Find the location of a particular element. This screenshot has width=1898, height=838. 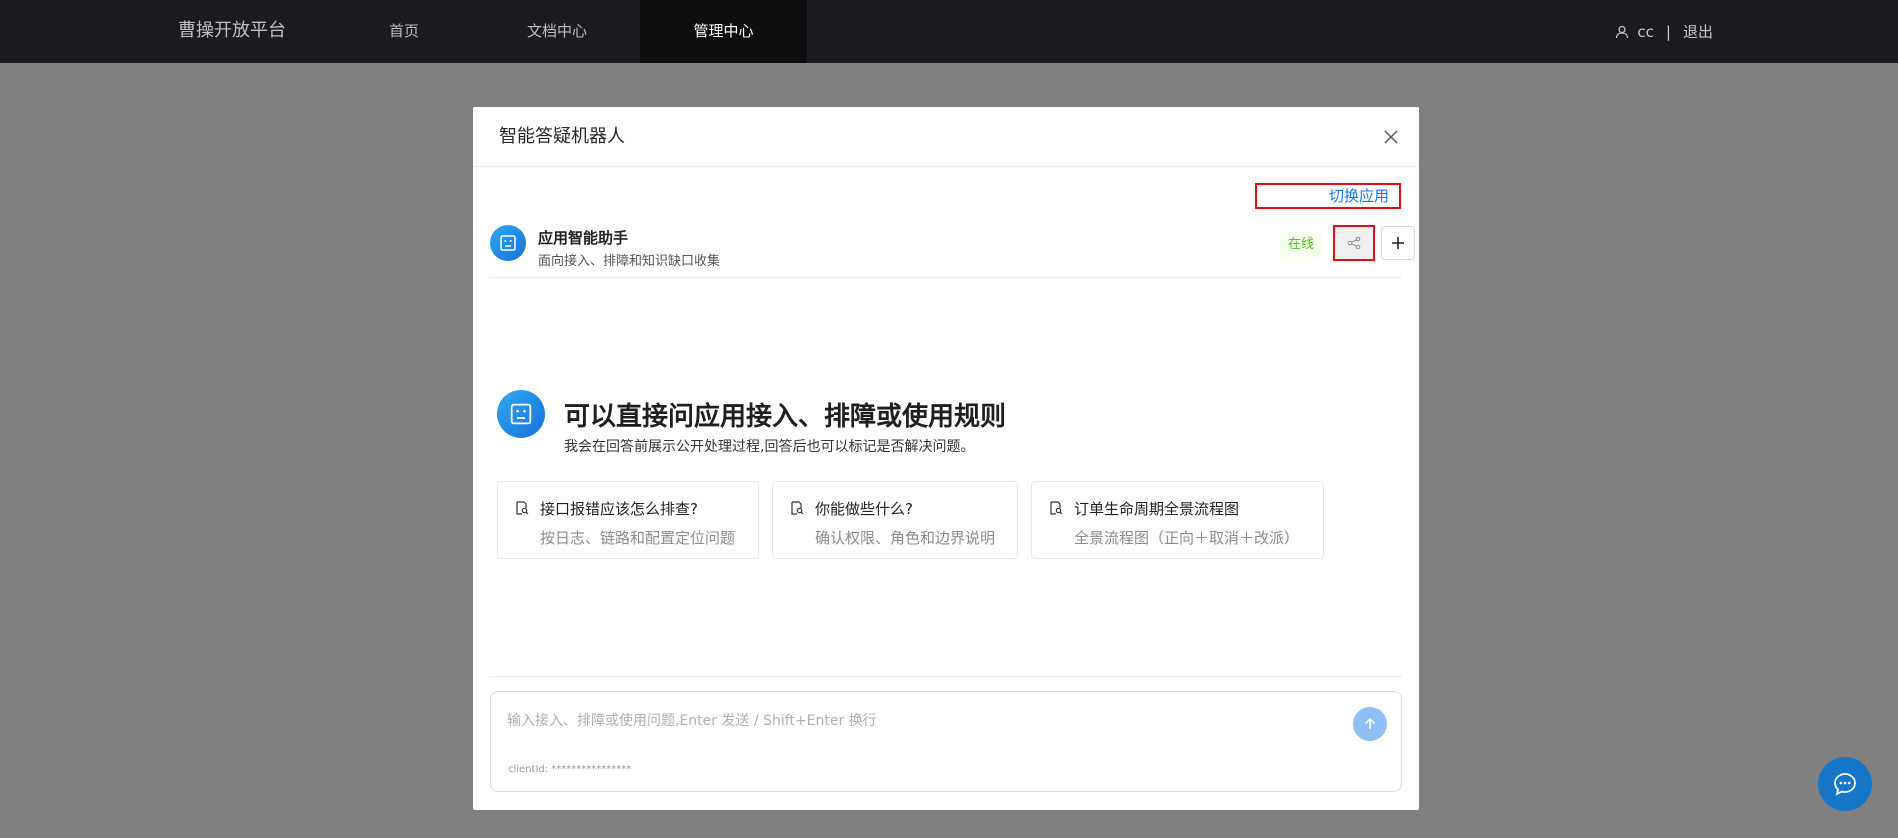

app-description: 面向接入、排障和知识缺口收集 is located at coordinates (629, 261).